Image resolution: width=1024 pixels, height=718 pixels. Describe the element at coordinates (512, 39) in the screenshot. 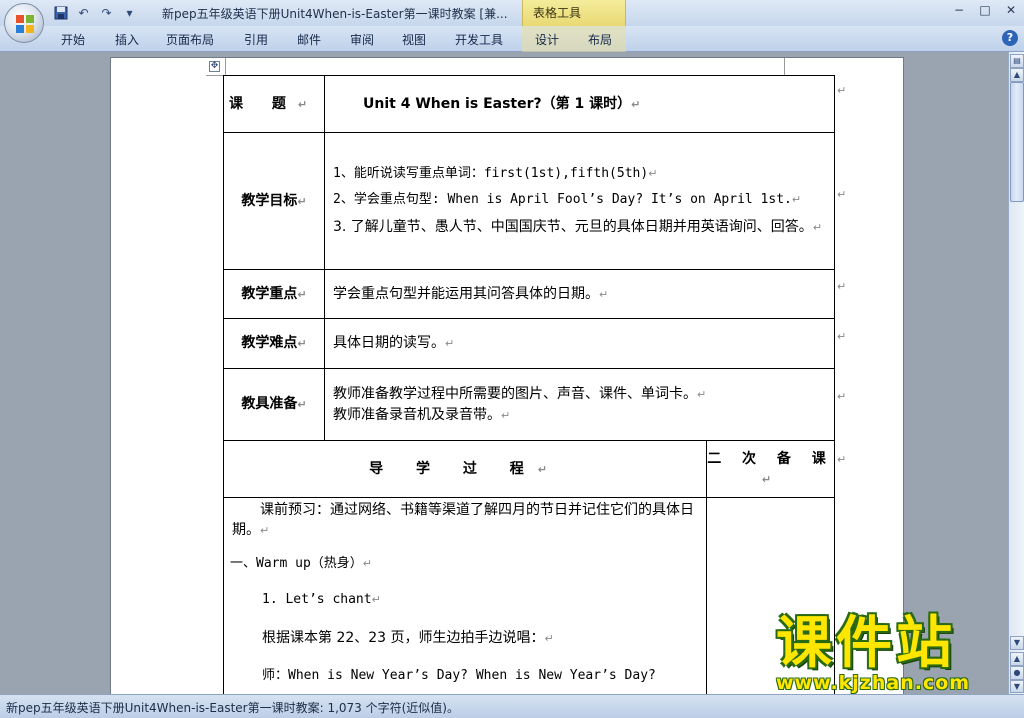

I see `ribbon-tab-bar: 开始 插入 页面布局 引用 邮件 审阅 视图 开发工具 设计 布局 ?` at that location.